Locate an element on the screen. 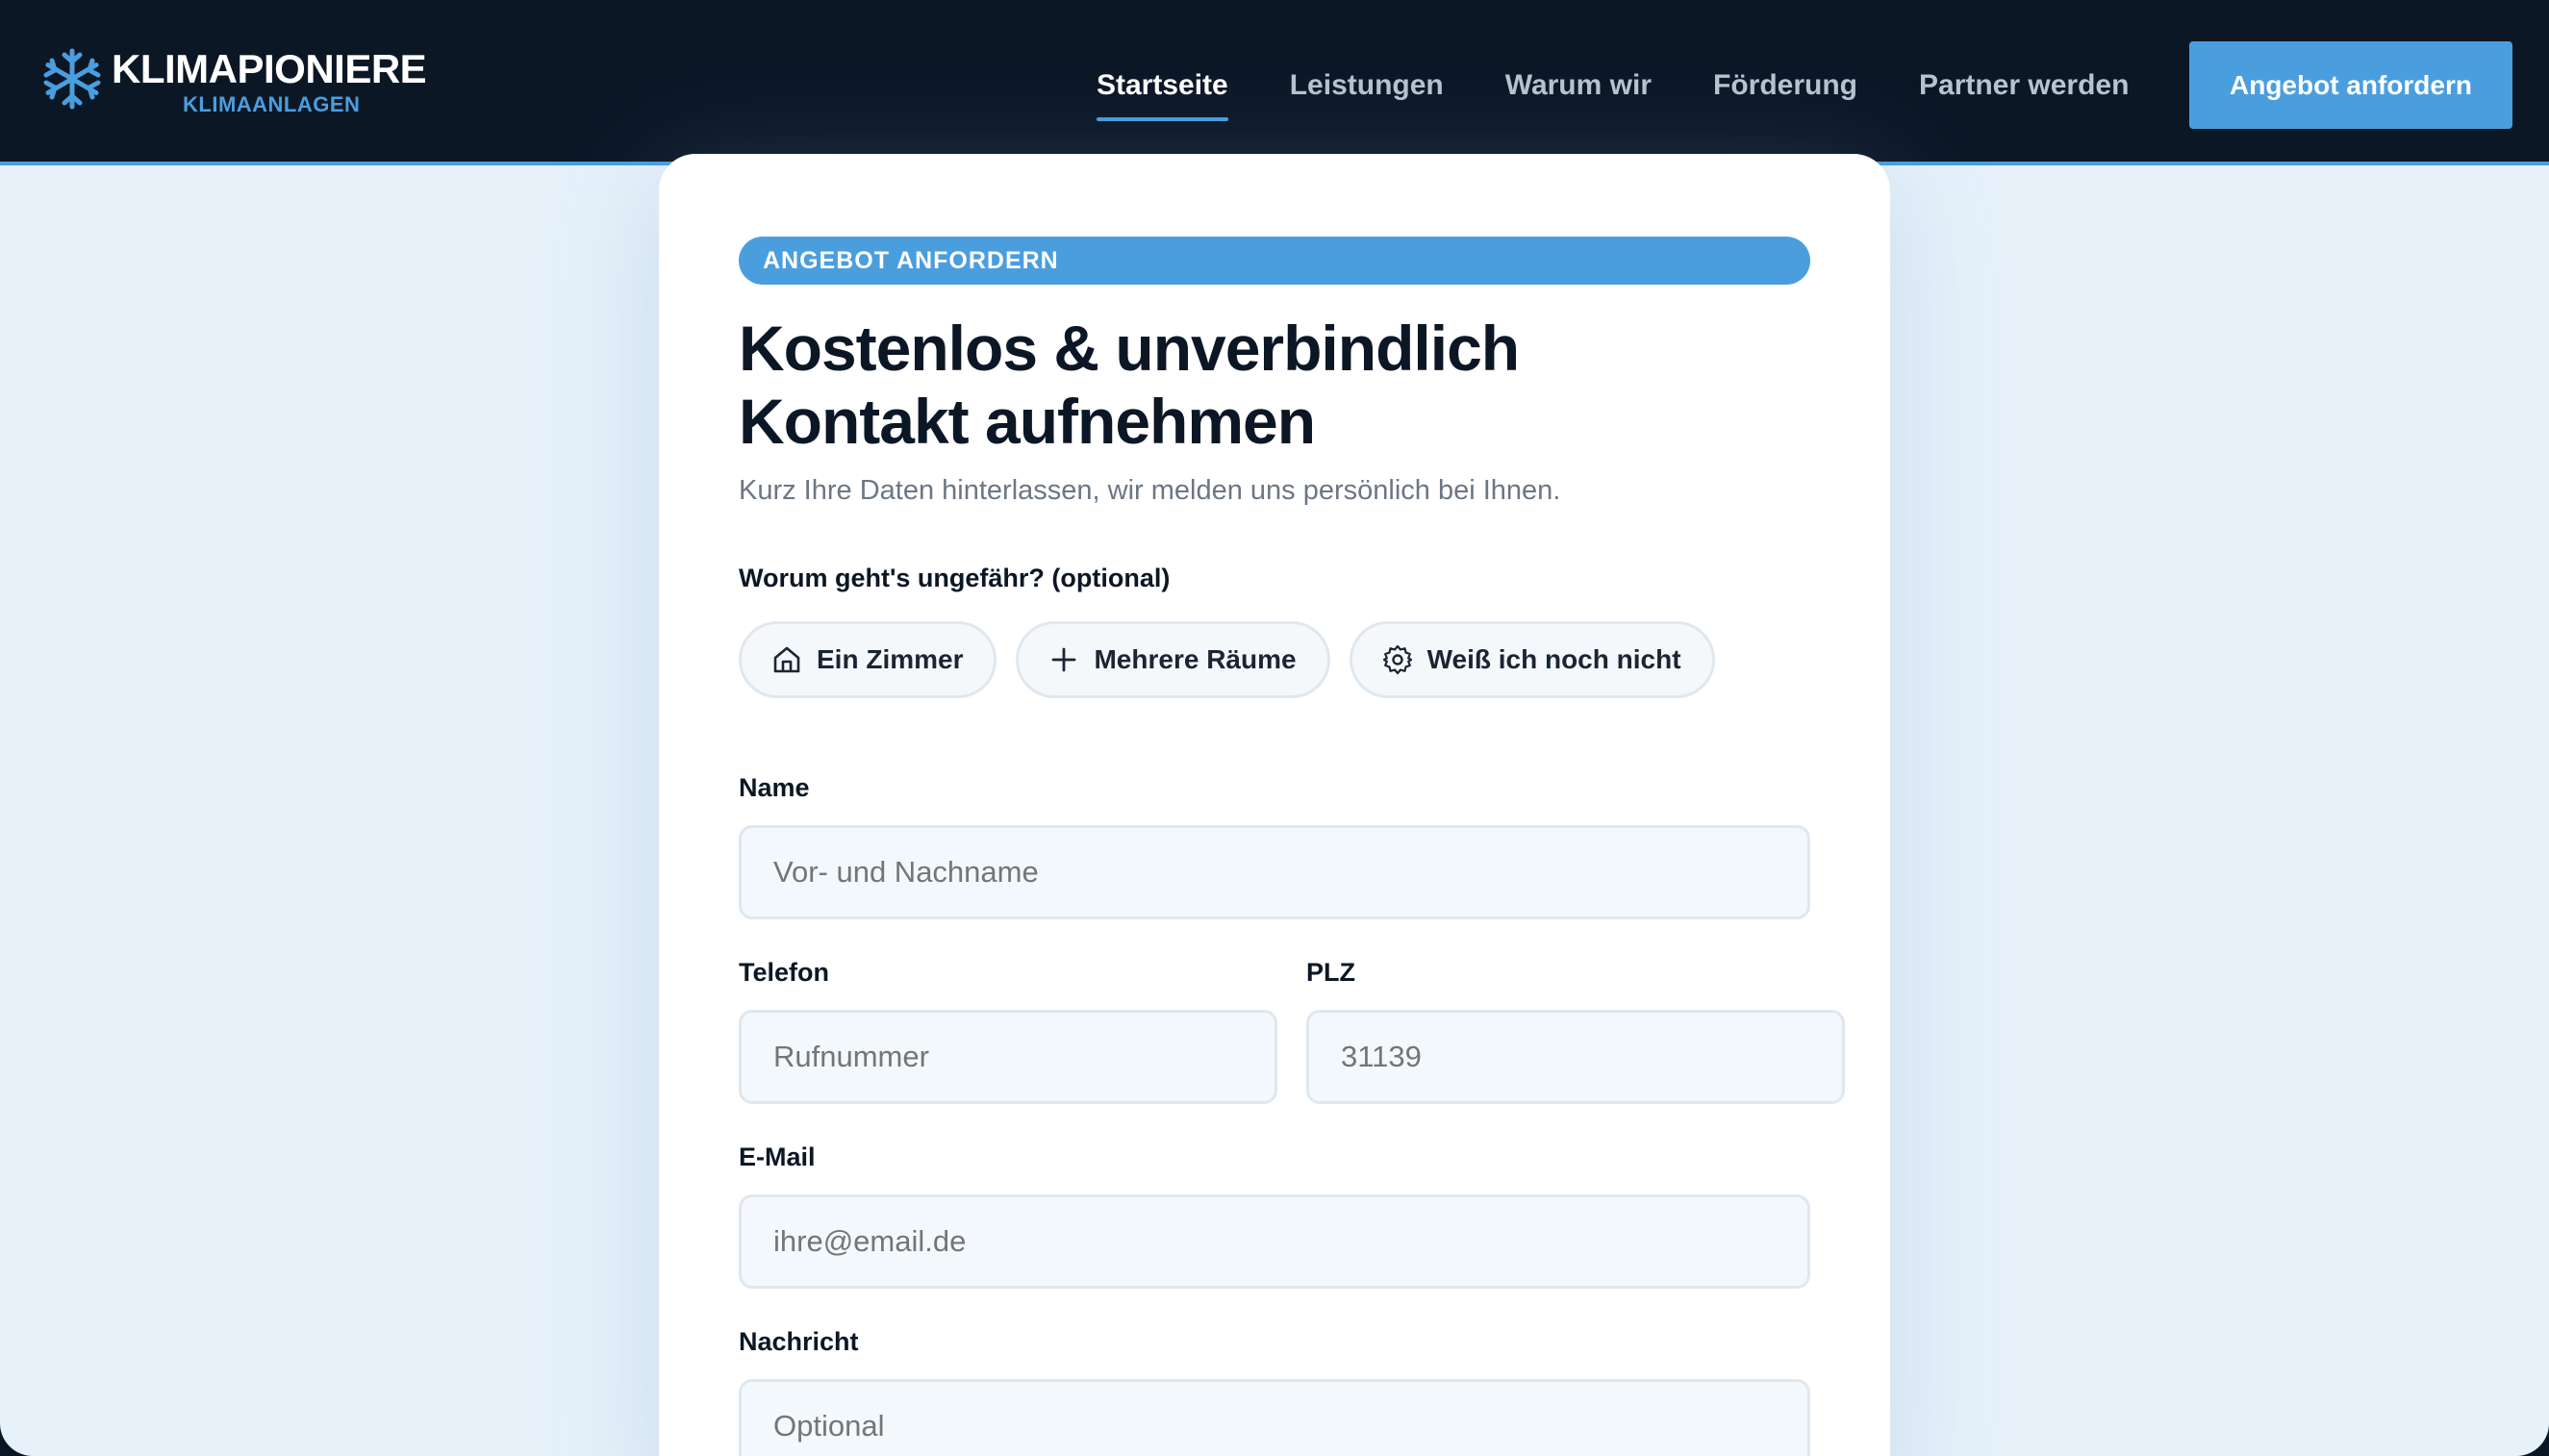 The width and height of the screenshot is (2549, 1456). chip-label: Mehrere Räume is located at coordinates (1195, 659).